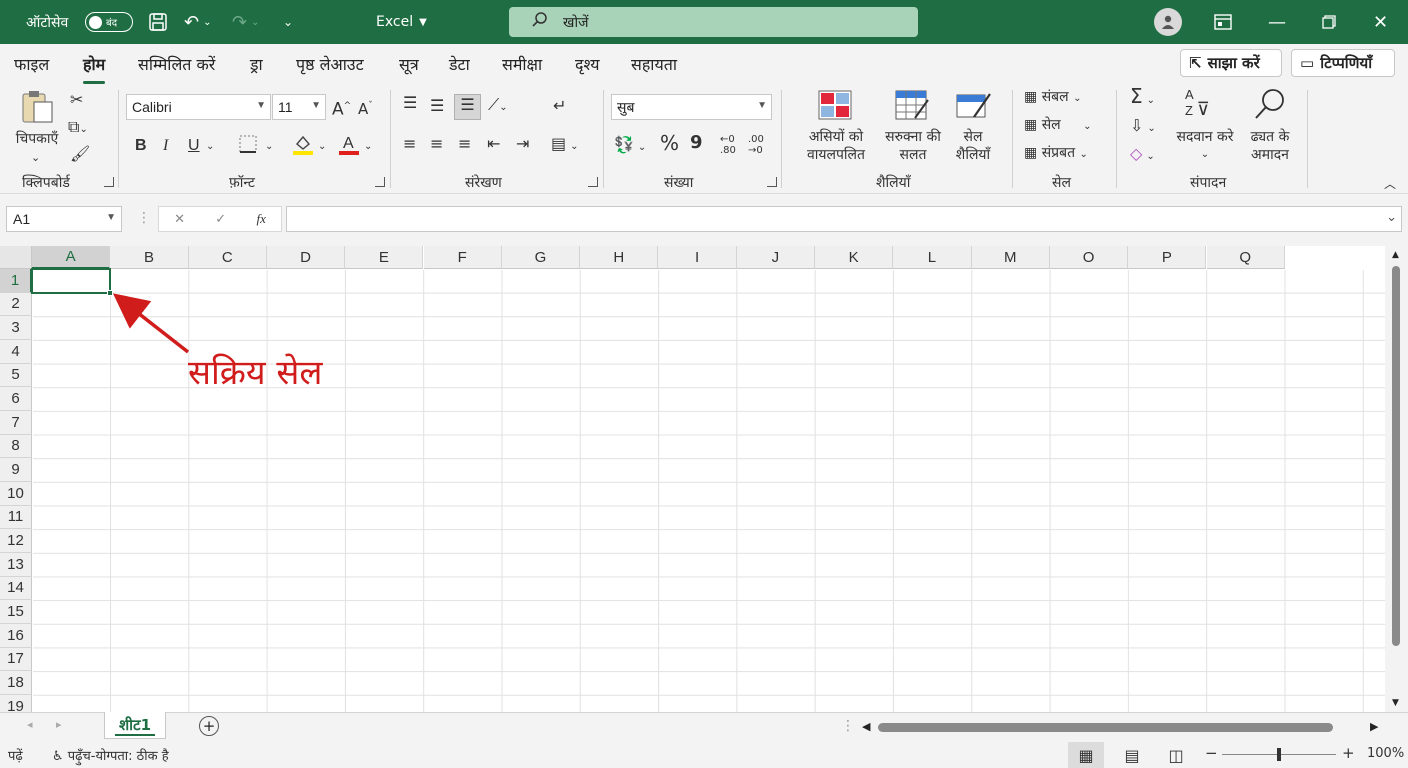 This screenshot has height=768, width=1408. Describe the element at coordinates (16, 703) in the screenshot. I see `row-header-19: 19` at that location.